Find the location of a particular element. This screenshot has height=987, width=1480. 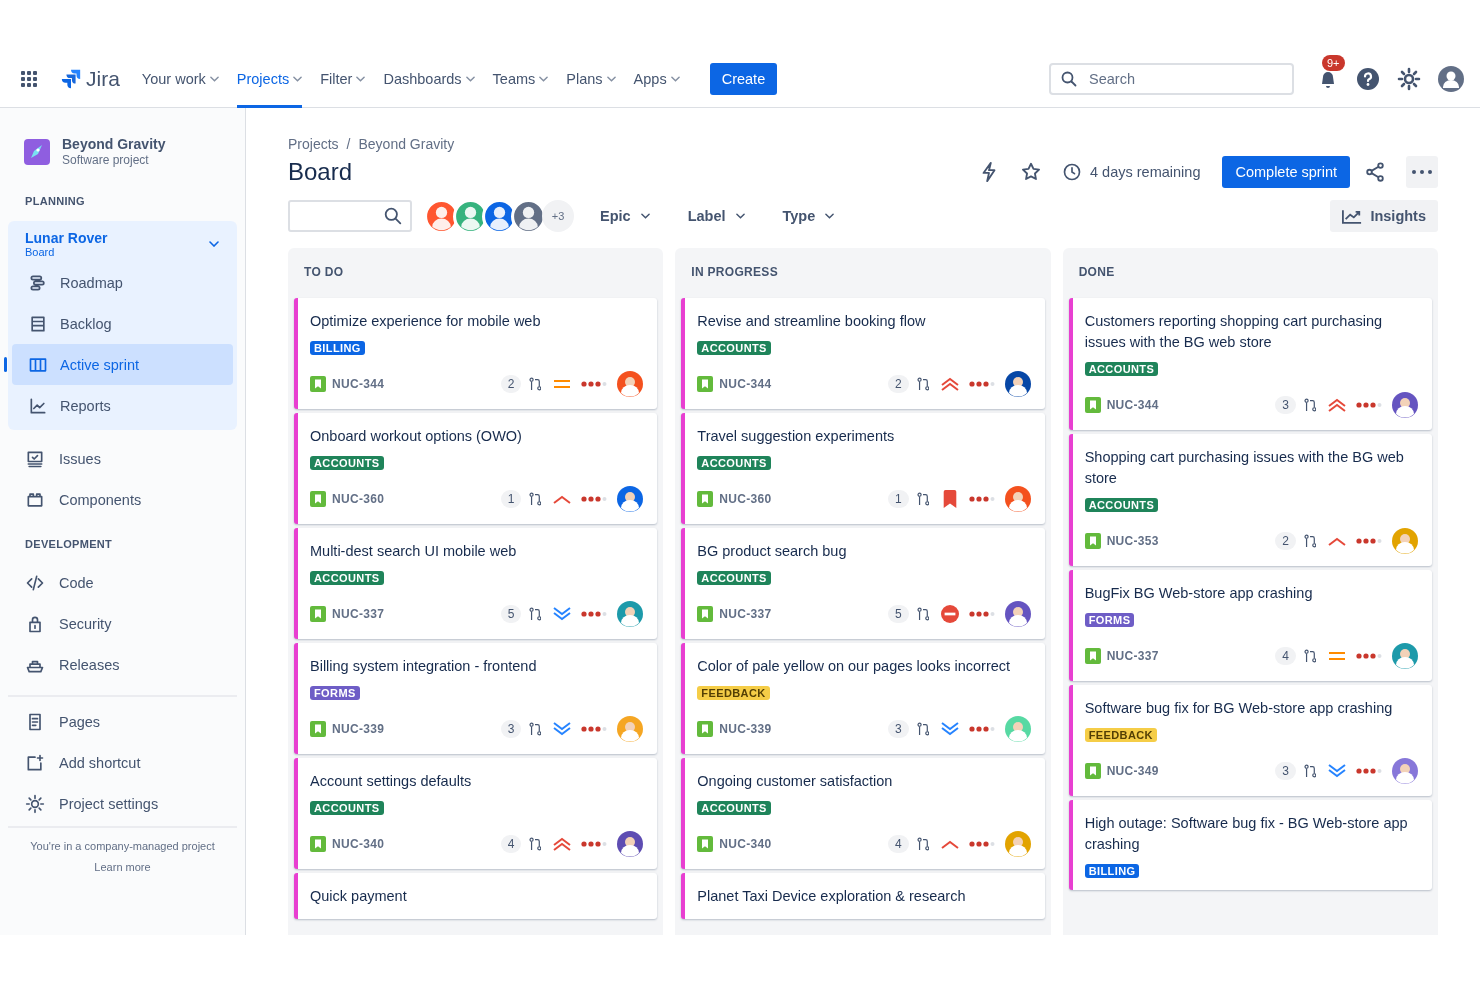

issue-key: NUC-349 is located at coordinates (1132, 771).